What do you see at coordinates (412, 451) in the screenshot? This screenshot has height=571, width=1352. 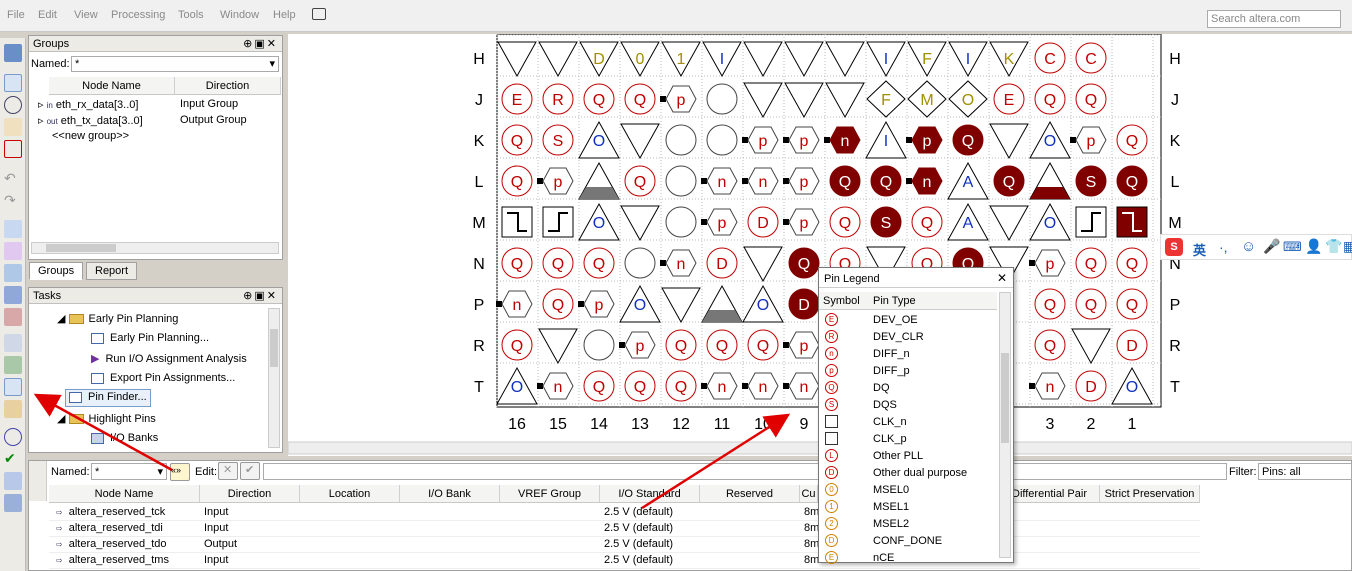 I see `annotation-arrows` at bounding box center [412, 451].